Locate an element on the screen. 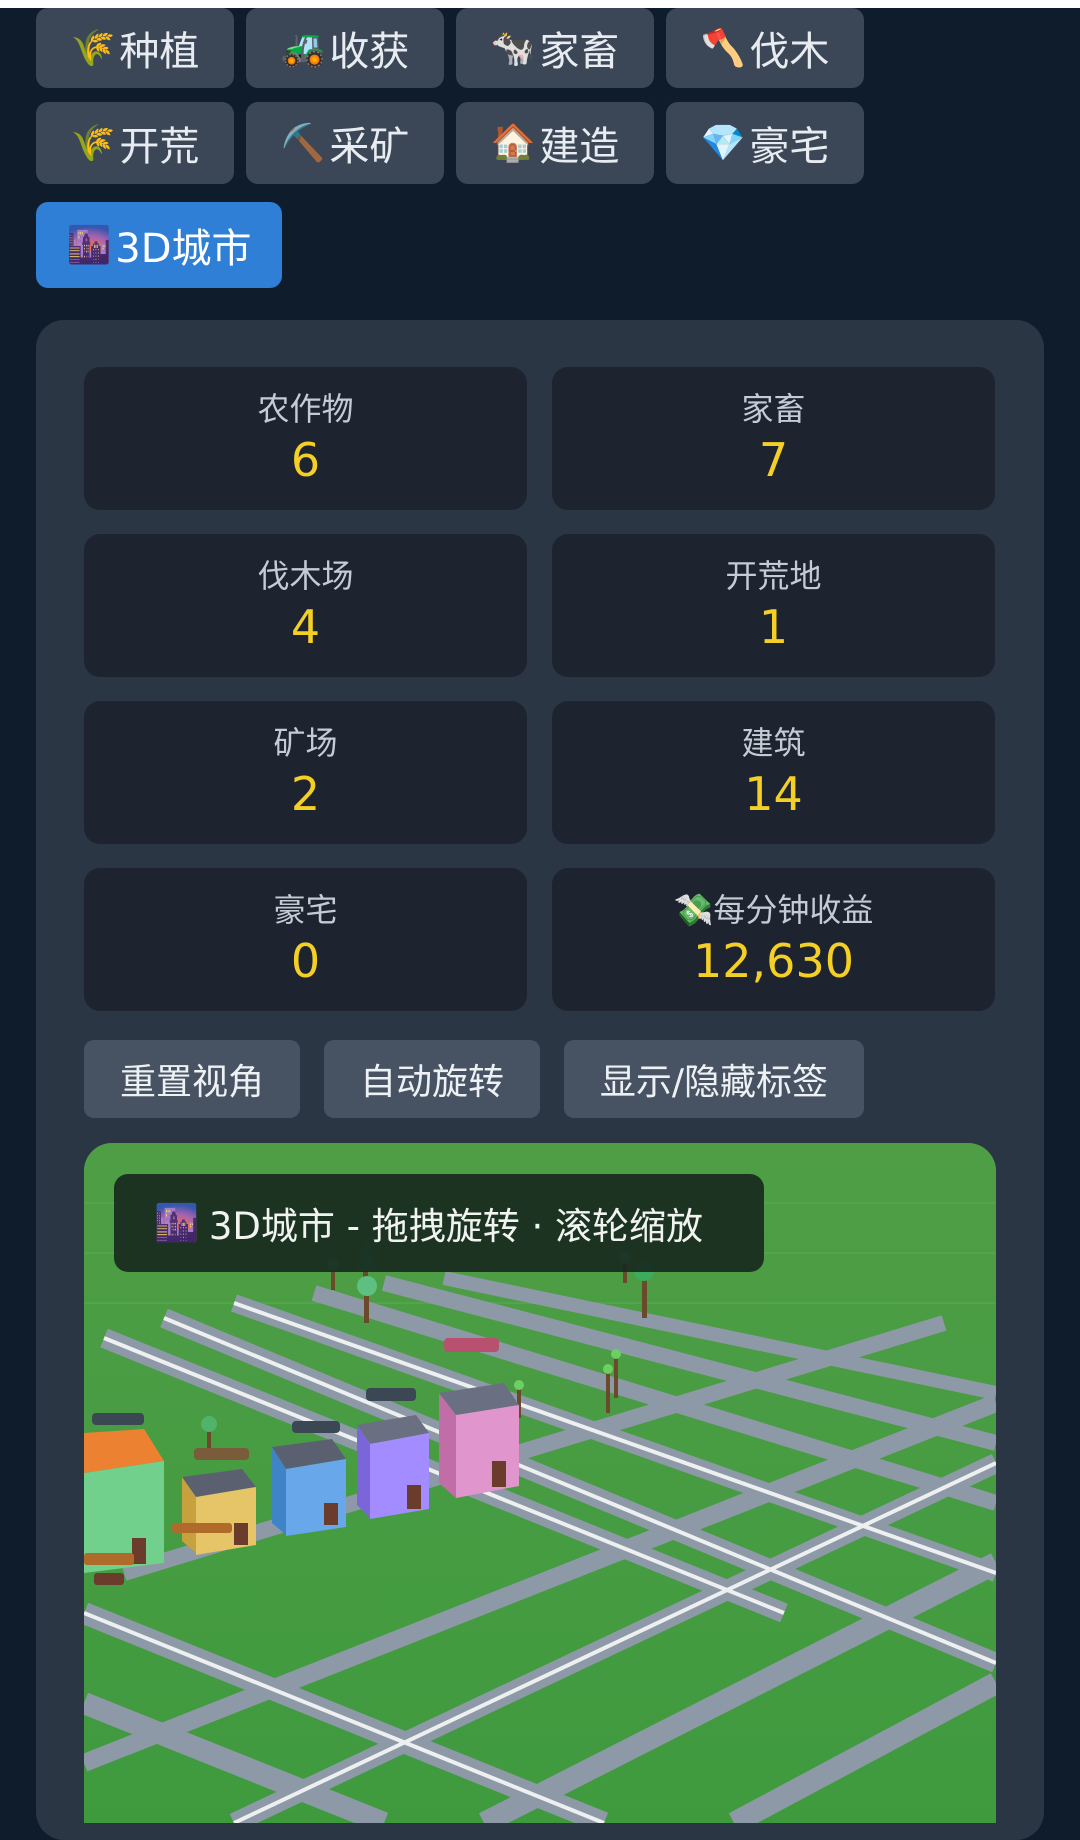  stat-card-mansions: 豪宅 0 is located at coordinates (305, 939).